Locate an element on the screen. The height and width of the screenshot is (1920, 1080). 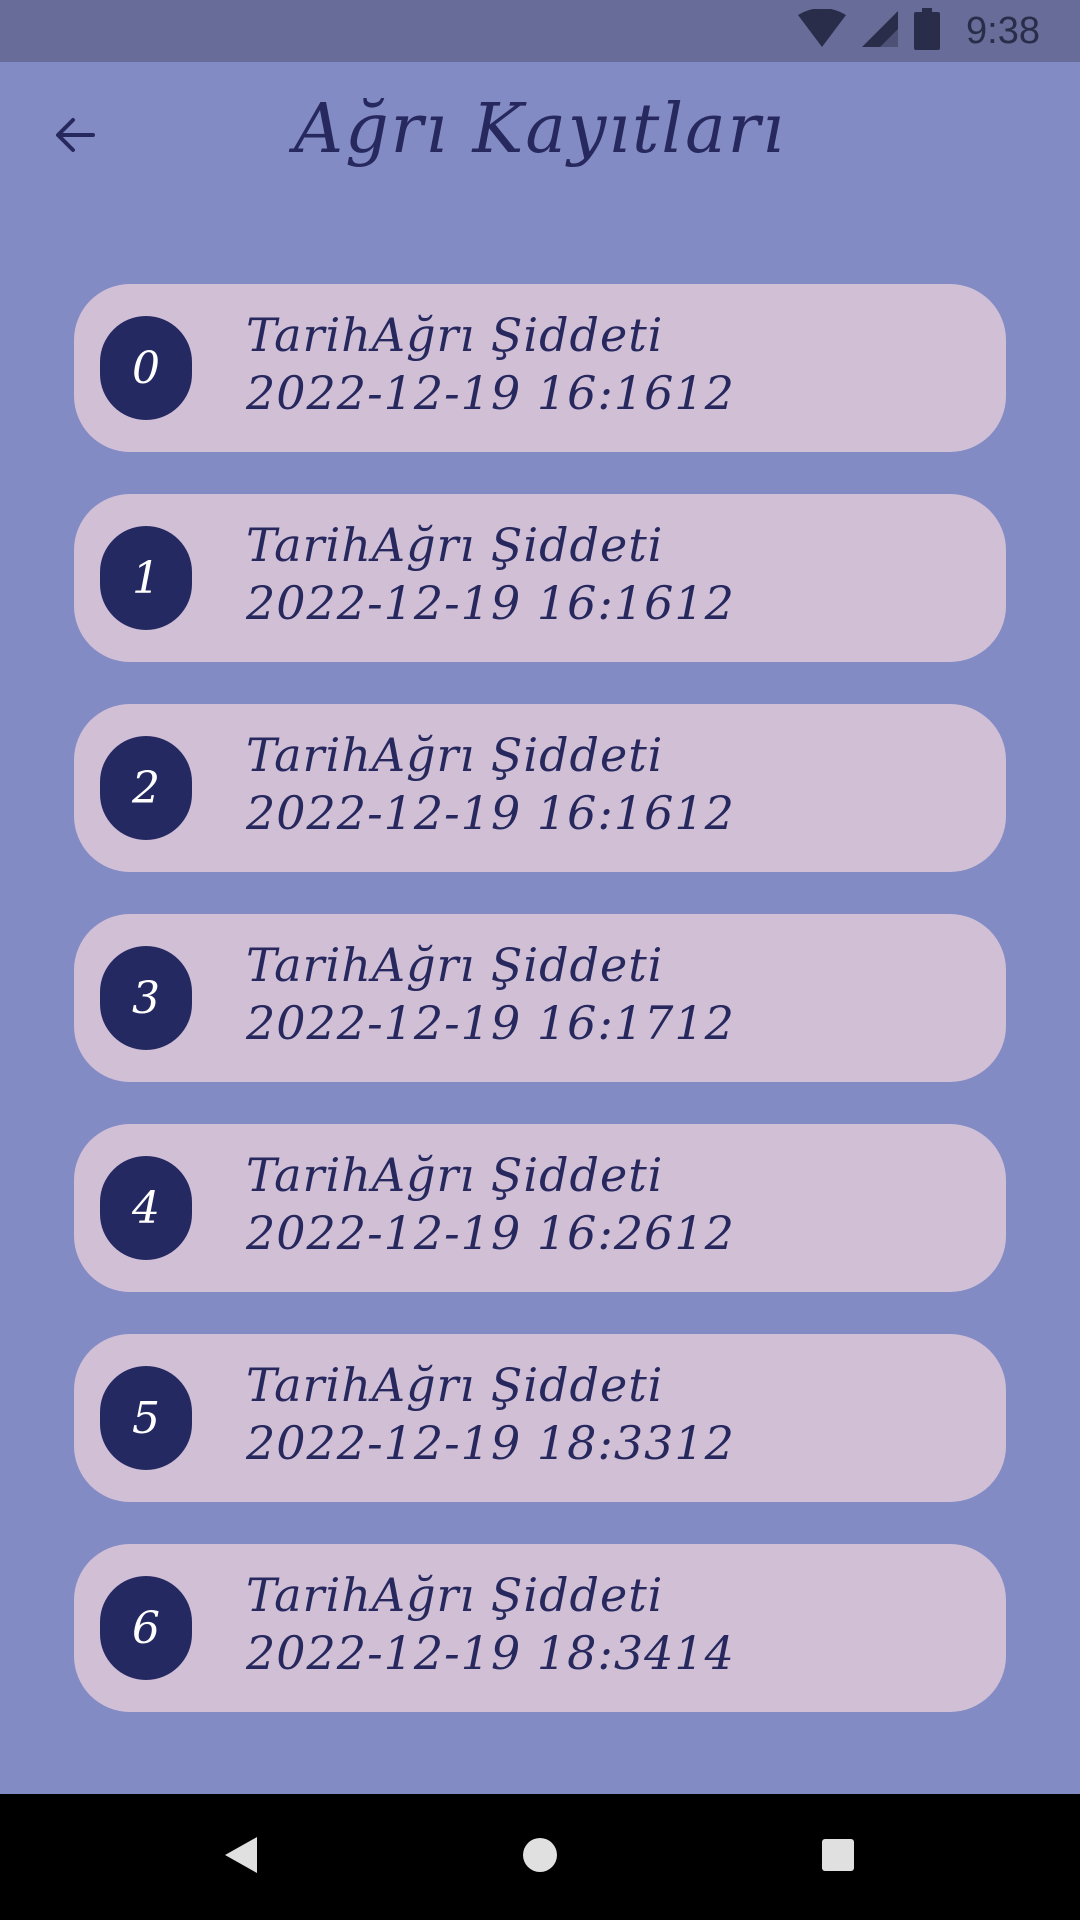
record-index-badge: 0 is located at coordinates (146, 368).